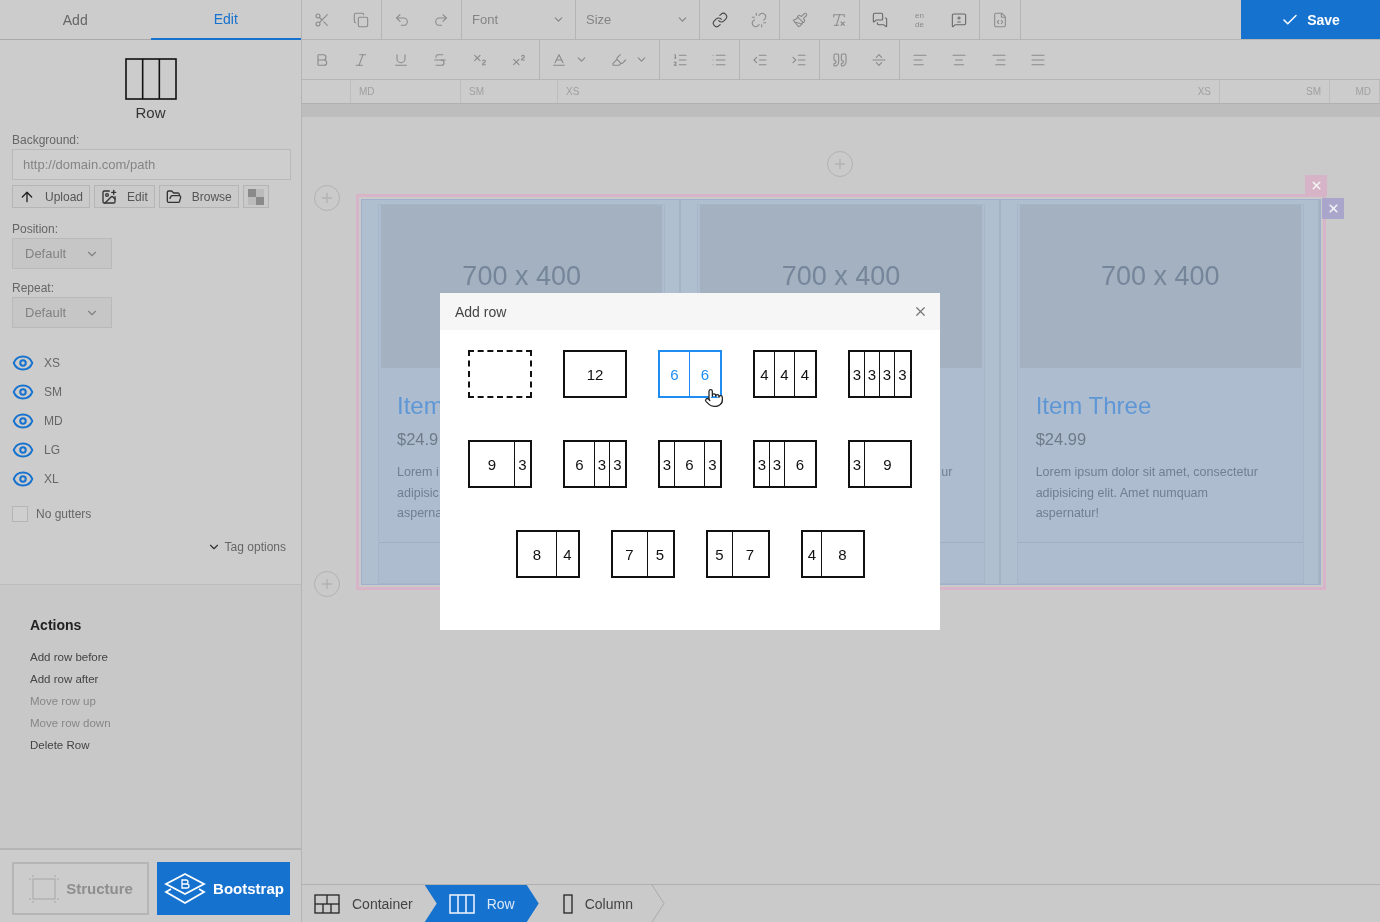 Image resolution: width=1380 pixels, height=922 pixels. What do you see at coordinates (799, 19) in the screenshot?
I see `paintbrush-icon` at bounding box center [799, 19].